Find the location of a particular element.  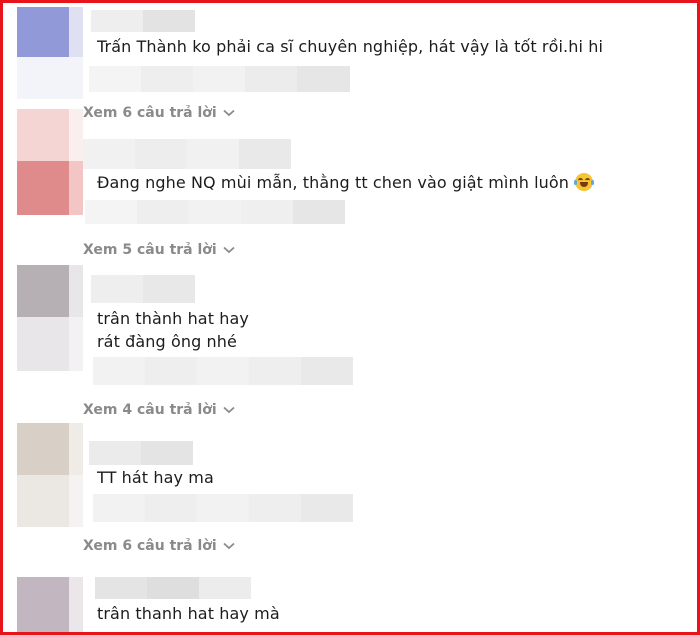

view-replies-label: Xem 5 câu trả lời is located at coordinates (150, 250).